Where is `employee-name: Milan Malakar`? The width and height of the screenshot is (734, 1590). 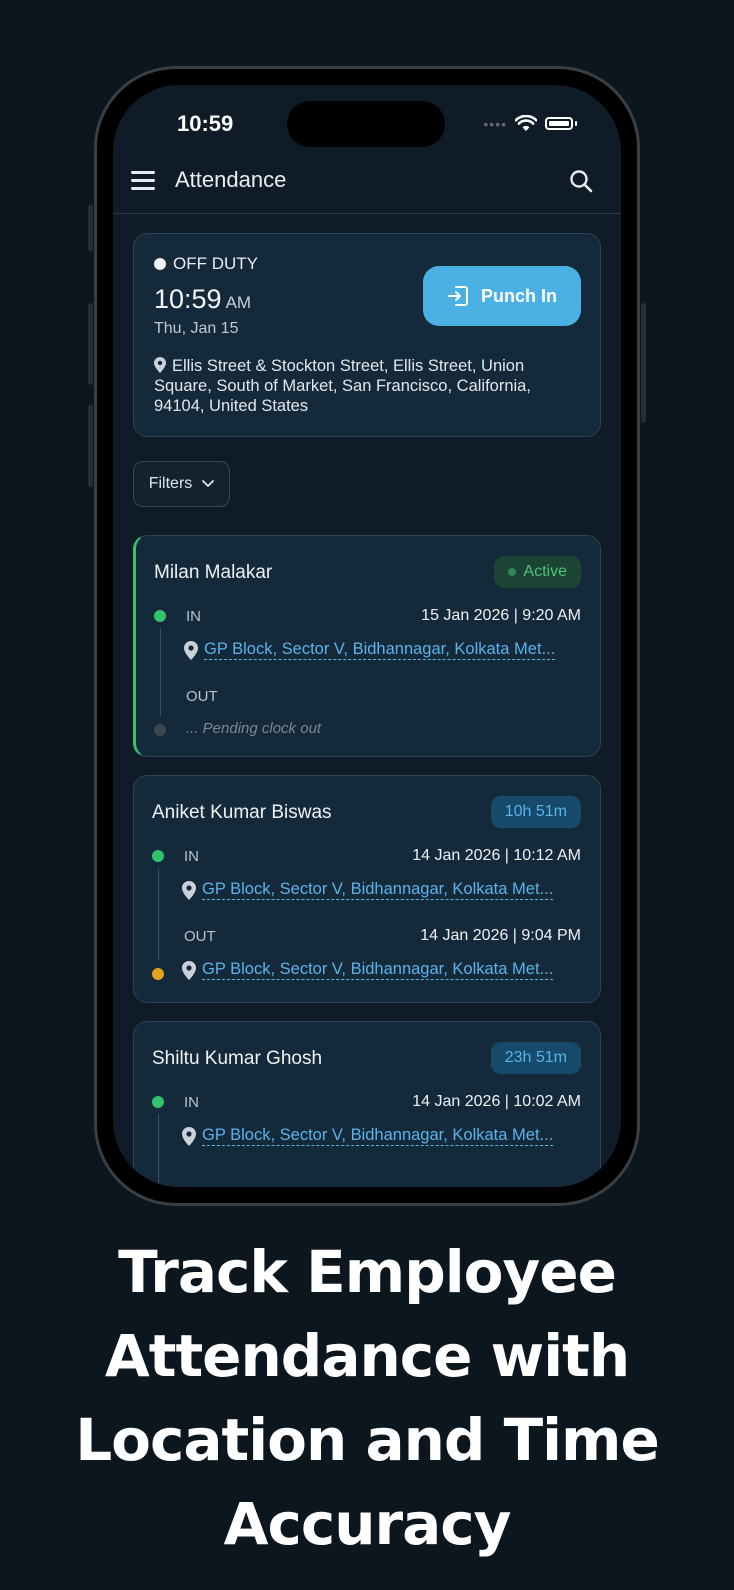
employee-name: Milan Malakar is located at coordinates (213, 572).